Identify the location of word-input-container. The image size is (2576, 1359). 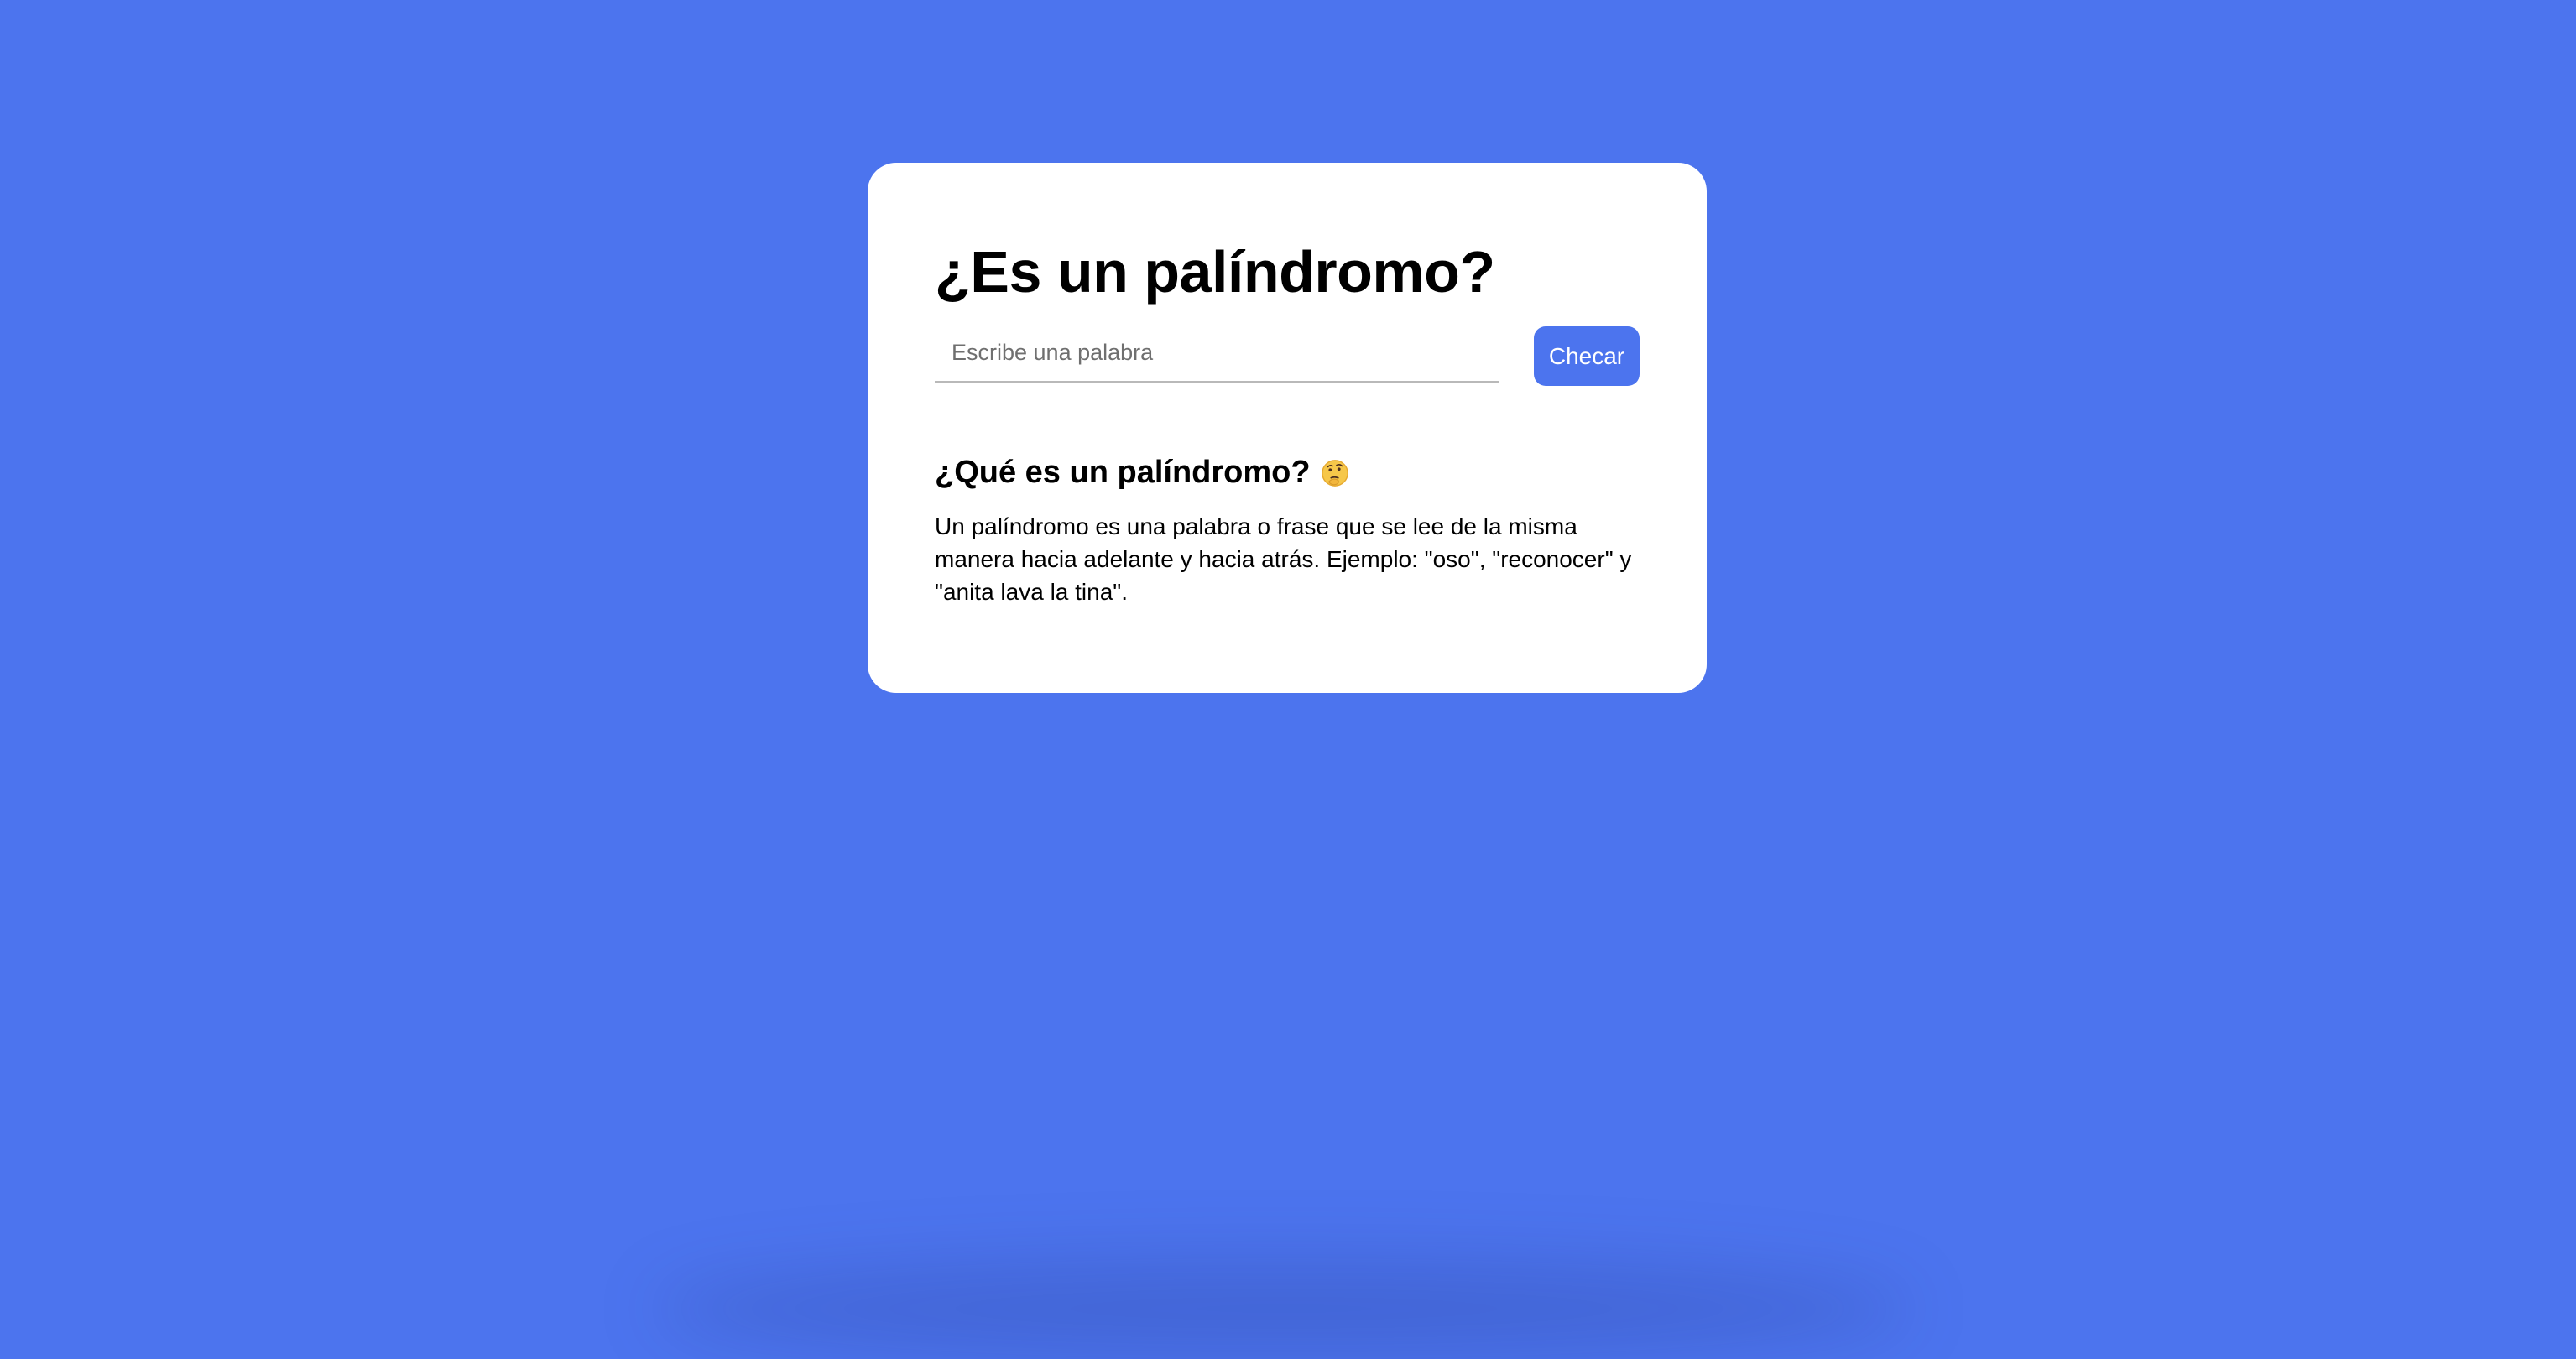
(1217, 354).